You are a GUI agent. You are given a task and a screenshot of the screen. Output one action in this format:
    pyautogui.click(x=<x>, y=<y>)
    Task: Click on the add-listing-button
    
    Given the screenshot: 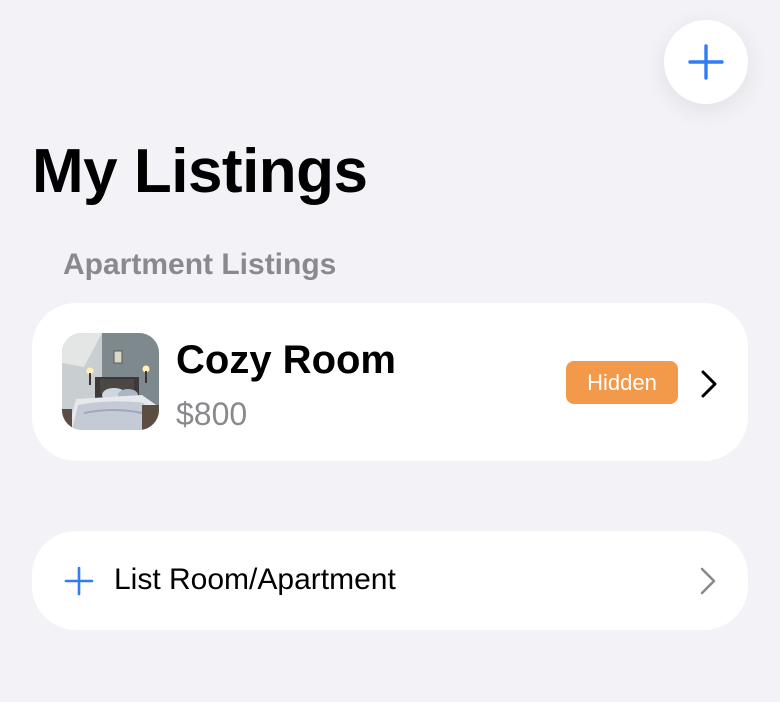 What is the action you would take?
    pyautogui.click(x=706, y=62)
    